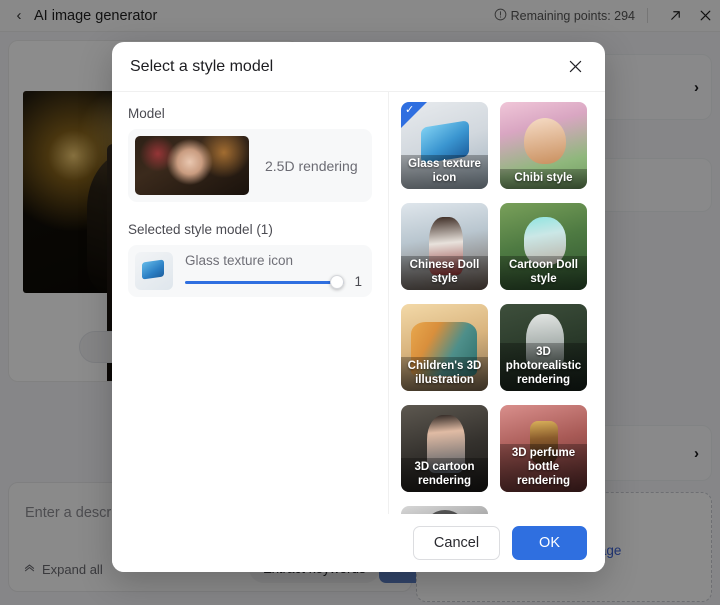 This screenshot has height=605, width=720. Describe the element at coordinates (456, 543) in the screenshot. I see `cancel-button: Cancel` at that location.